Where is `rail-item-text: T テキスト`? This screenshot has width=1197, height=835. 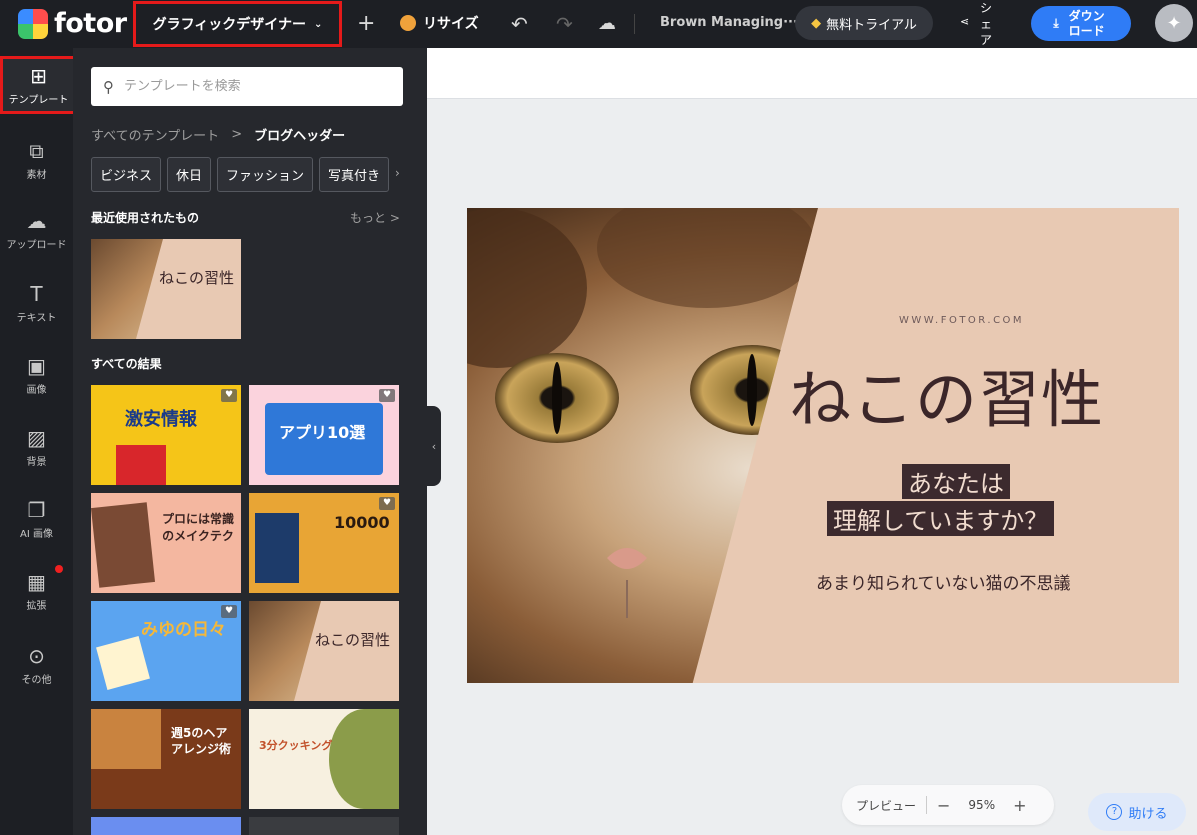
rail-item-text: T テキスト is located at coordinates (36, 304).